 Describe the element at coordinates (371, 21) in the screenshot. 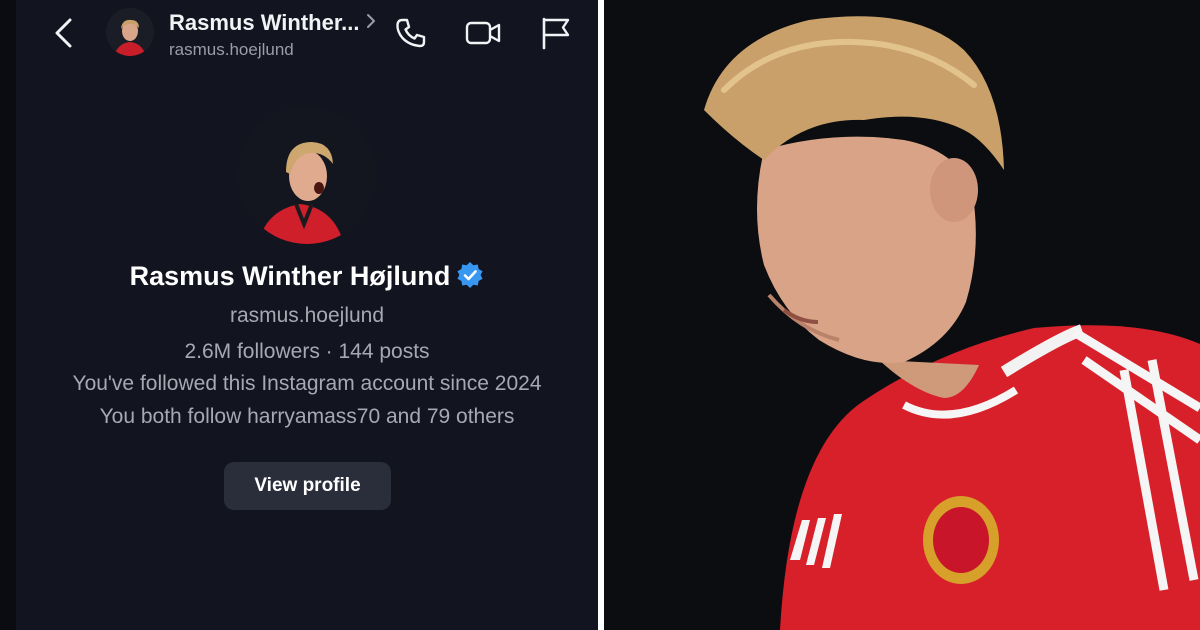

I see `chevron-right-icon` at that location.